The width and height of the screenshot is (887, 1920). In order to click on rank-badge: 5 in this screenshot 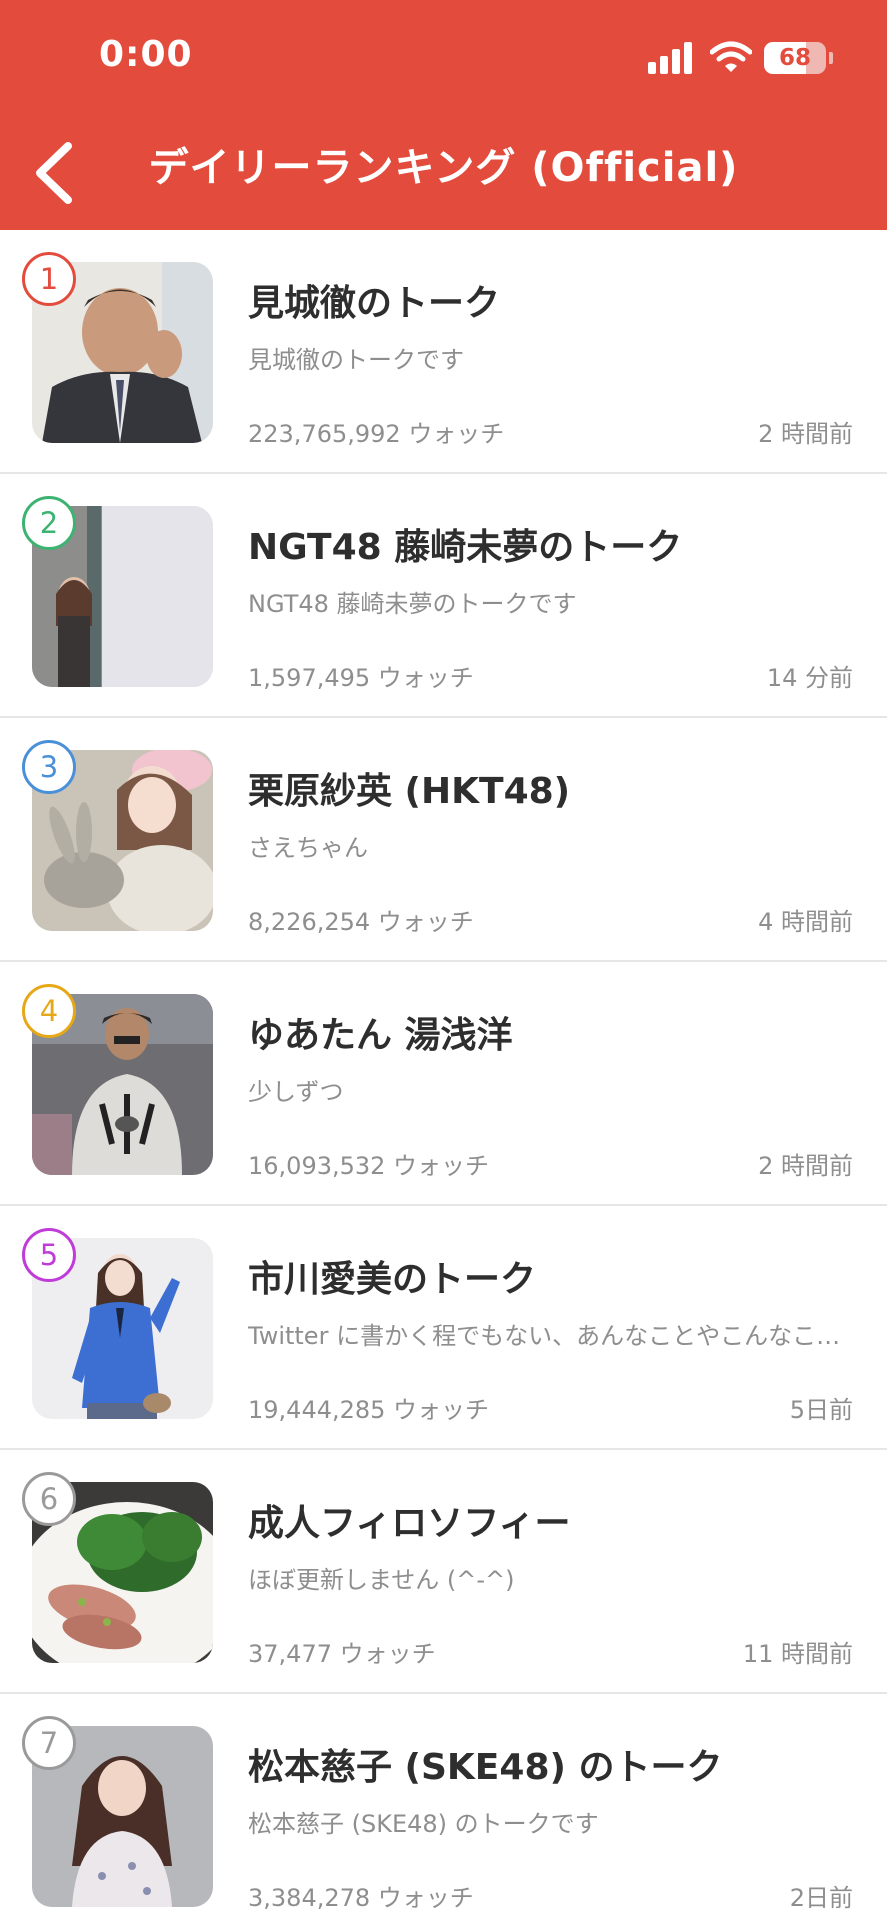, I will do `click(49, 1255)`.